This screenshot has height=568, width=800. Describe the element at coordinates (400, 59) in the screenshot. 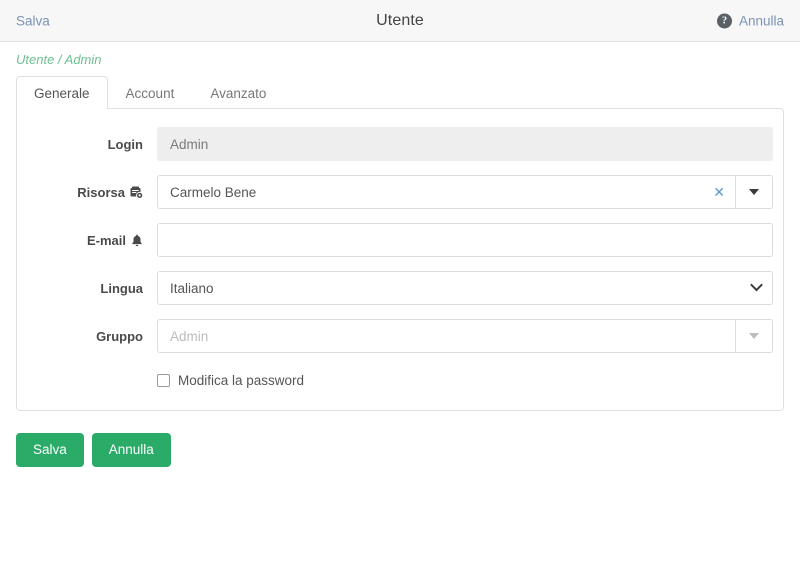

I see `breadcrumb: Utente / Admin` at that location.